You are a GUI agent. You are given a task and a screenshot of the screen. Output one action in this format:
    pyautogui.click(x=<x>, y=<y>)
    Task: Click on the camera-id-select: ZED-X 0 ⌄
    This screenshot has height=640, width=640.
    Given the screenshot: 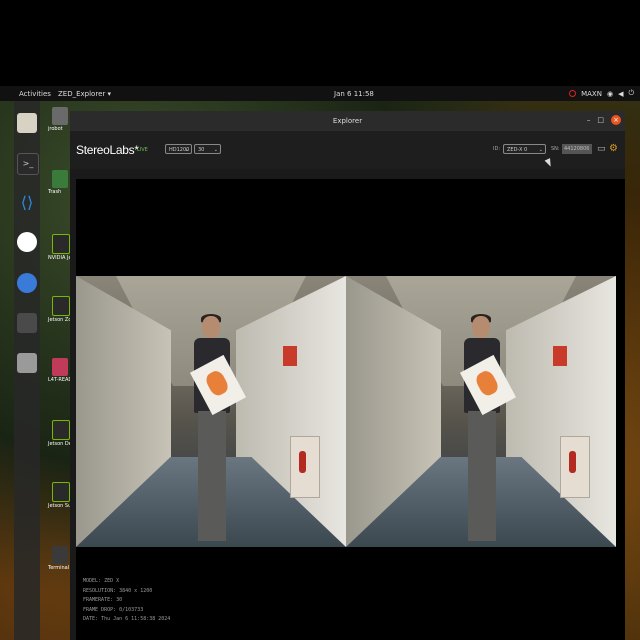 What is the action you would take?
    pyautogui.click(x=524, y=149)
    